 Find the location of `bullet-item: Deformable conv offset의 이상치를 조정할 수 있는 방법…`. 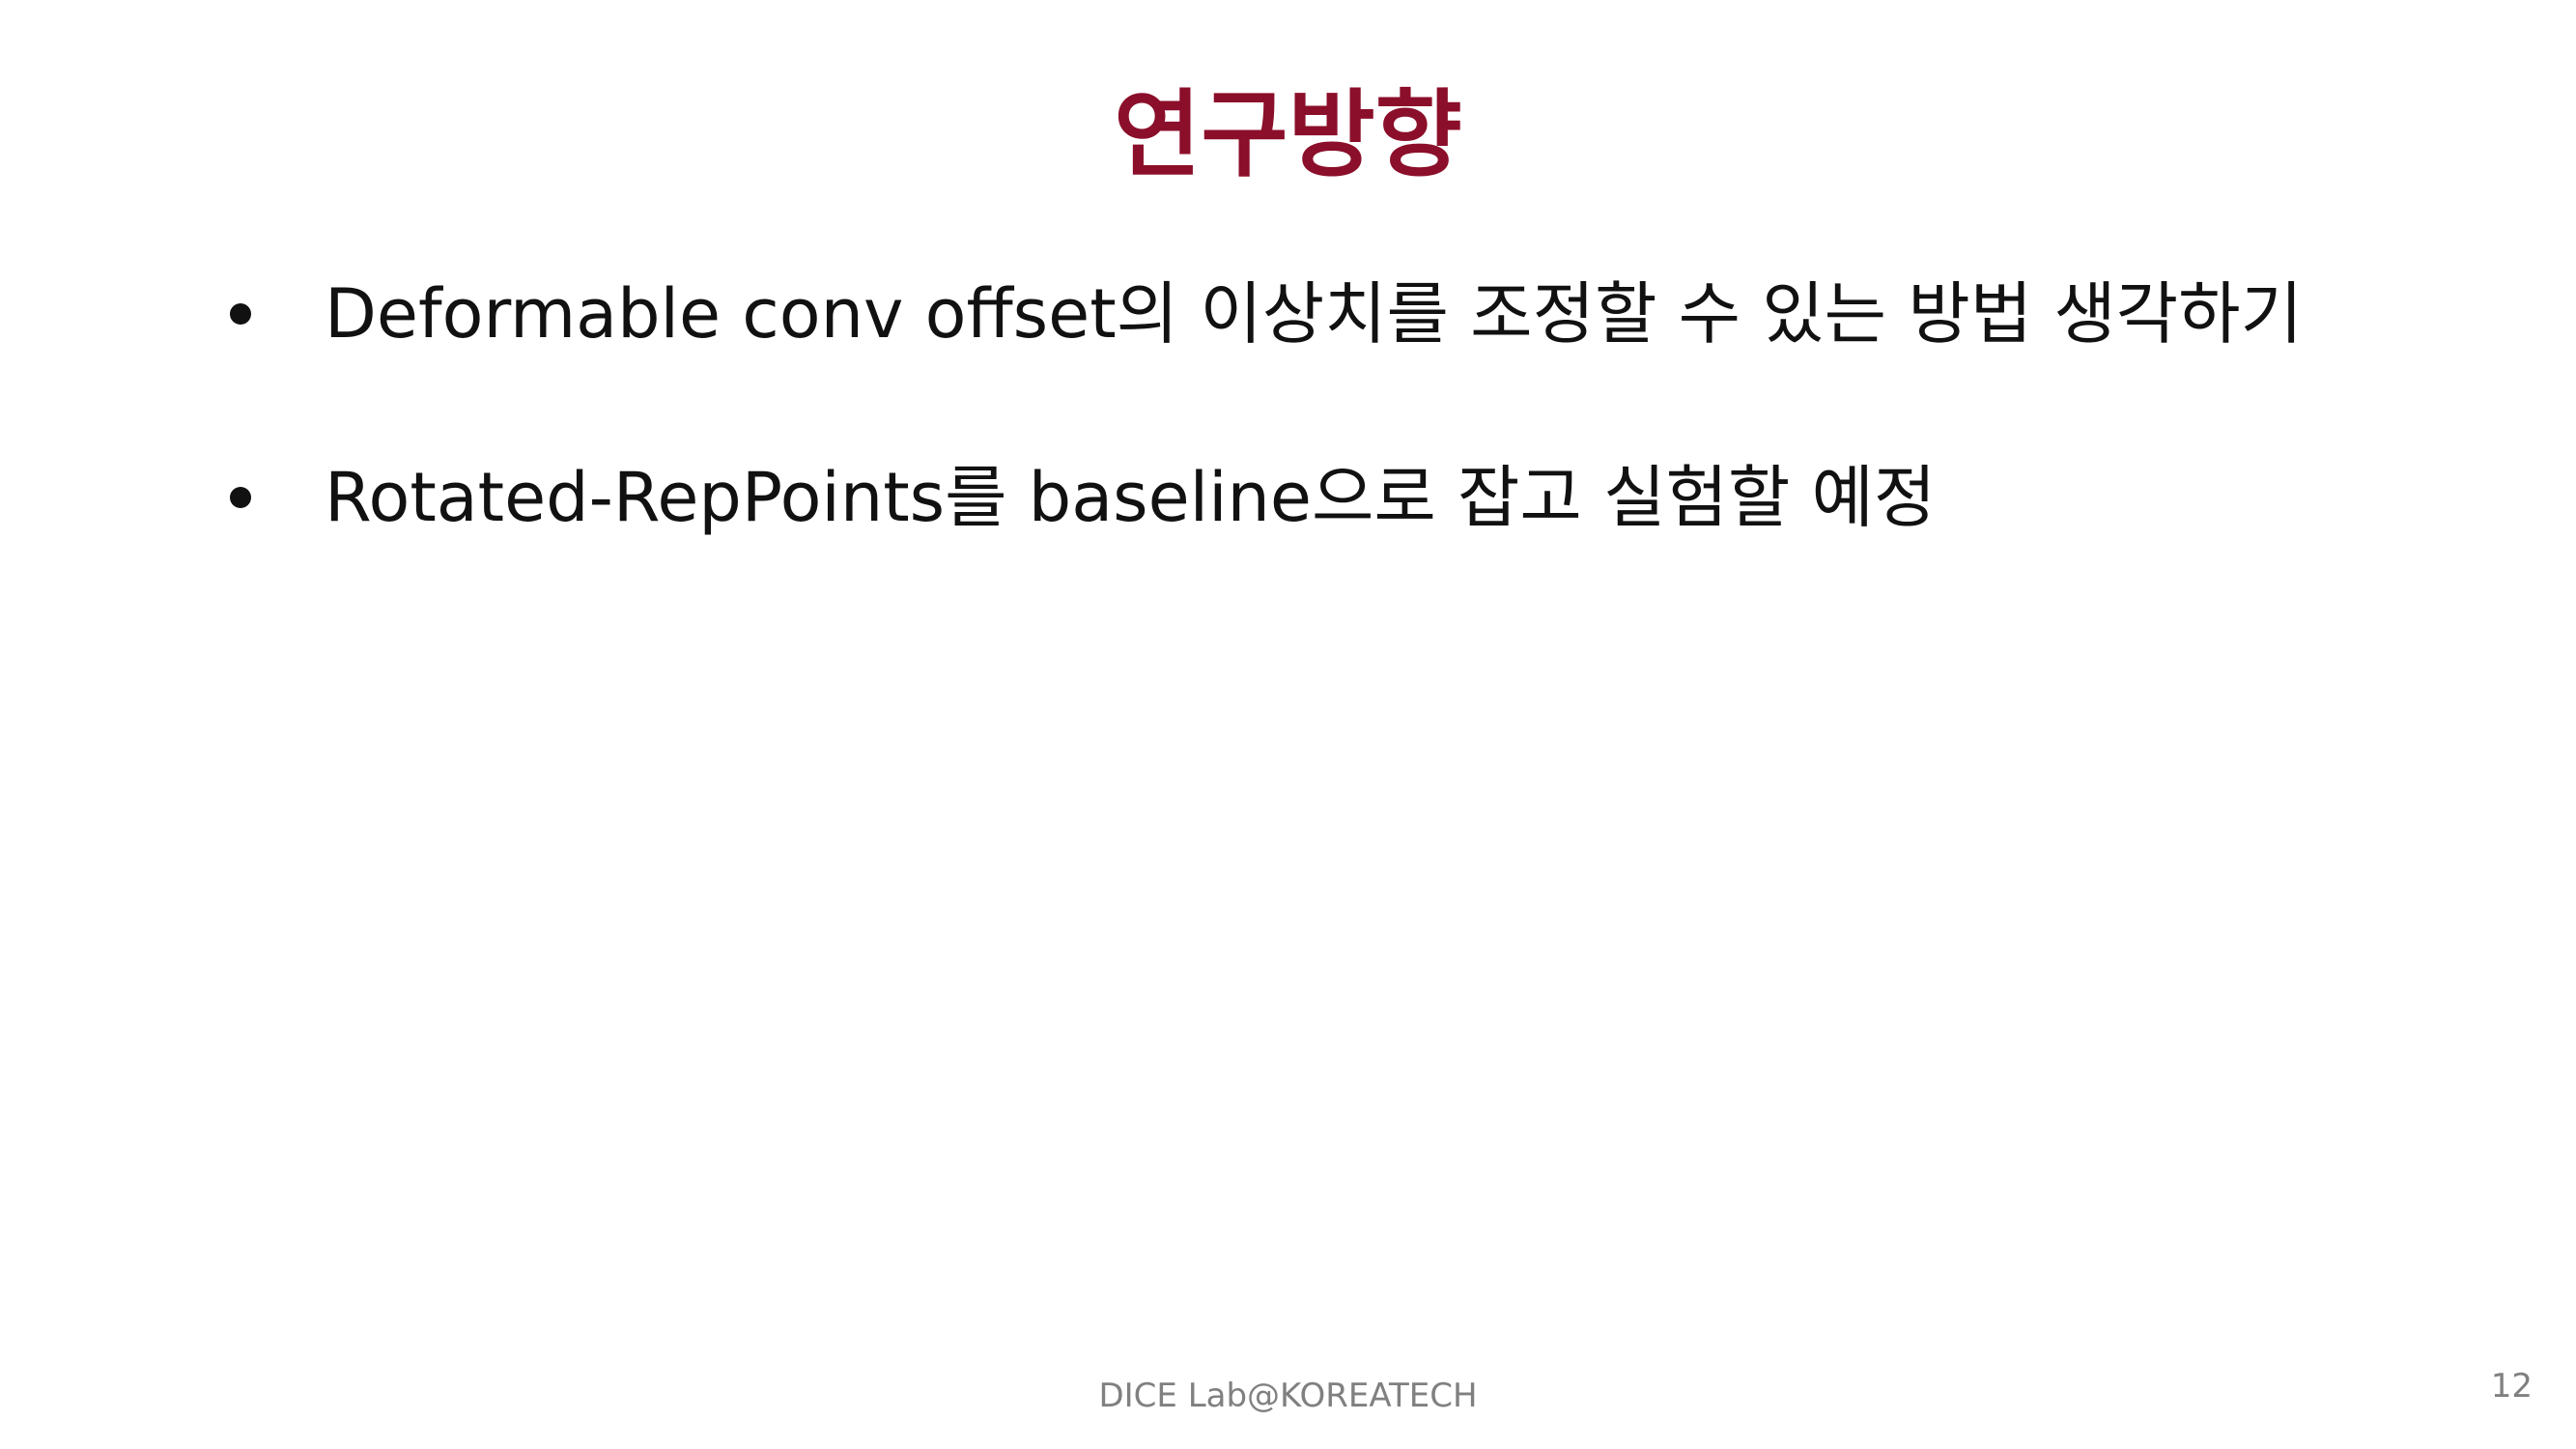

bullet-item: Deformable conv offset의 이상치를 조정할 수 있는 방법… is located at coordinates (1342, 314).